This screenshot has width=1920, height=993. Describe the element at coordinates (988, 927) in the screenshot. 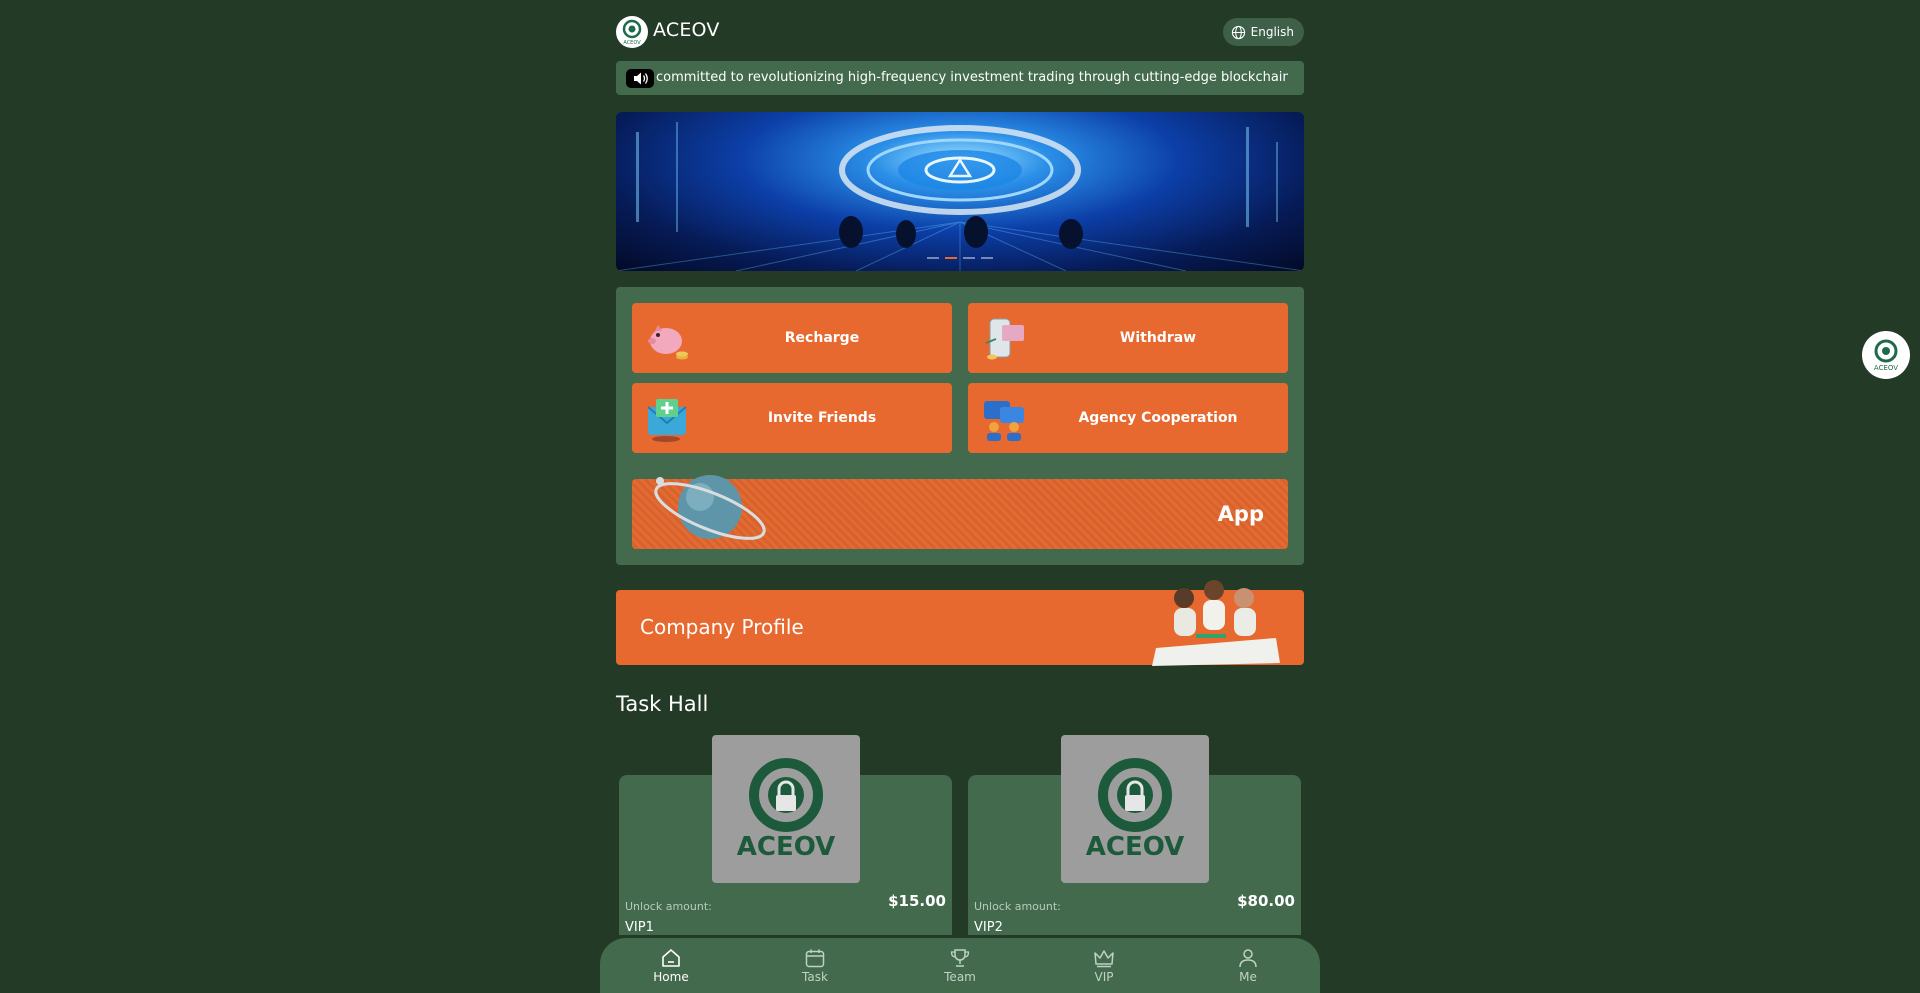

I see `vip-level: VIP2` at that location.